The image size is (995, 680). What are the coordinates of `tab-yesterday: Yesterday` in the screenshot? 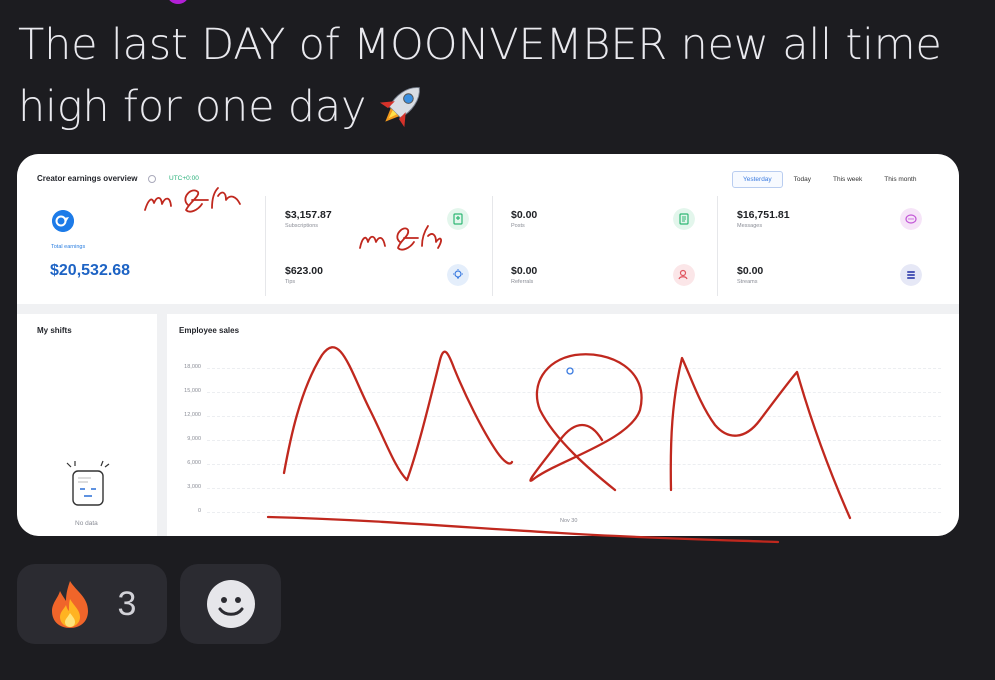 It's located at (757, 179).